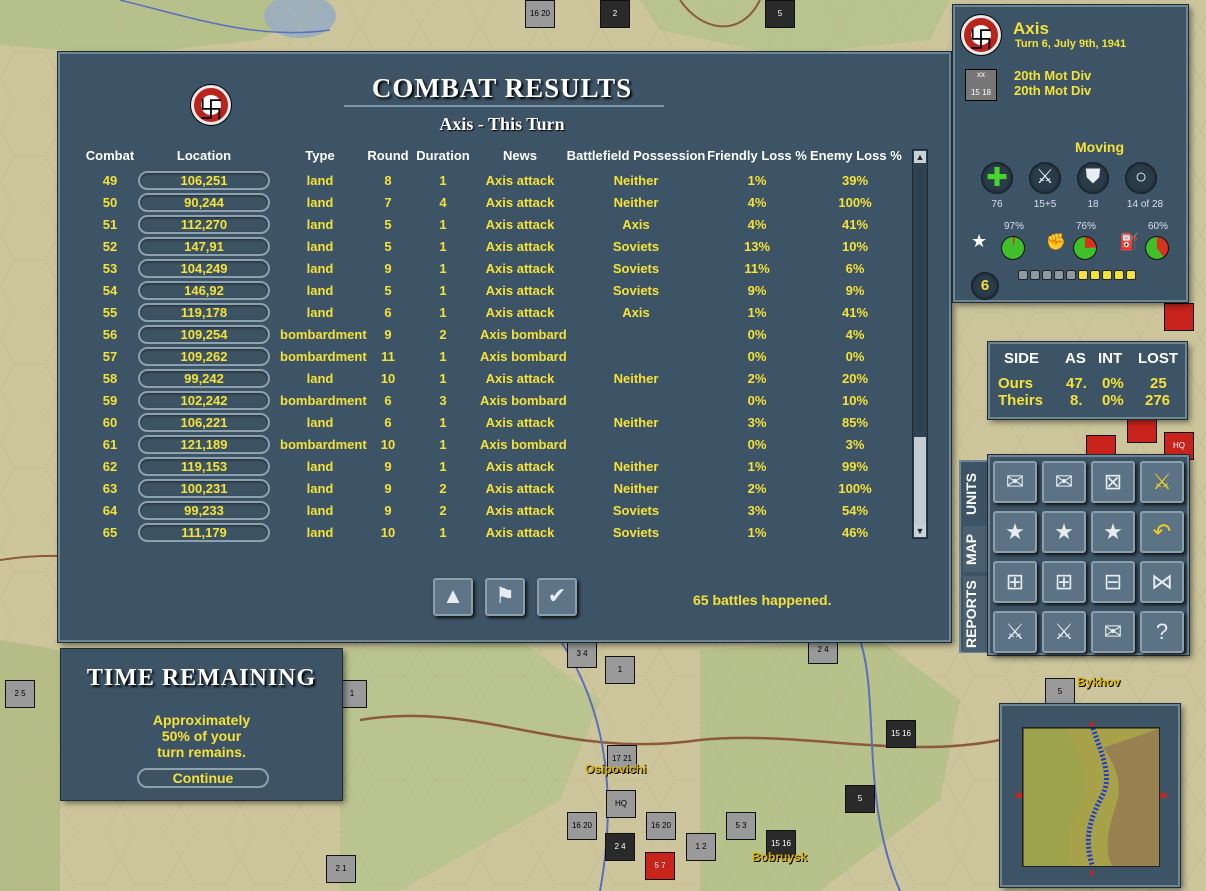 The image size is (1206, 891). What do you see at coordinates (620, 670) in the screenshot?
I see `unit-counter: 1` at bounding box center [620, 670].